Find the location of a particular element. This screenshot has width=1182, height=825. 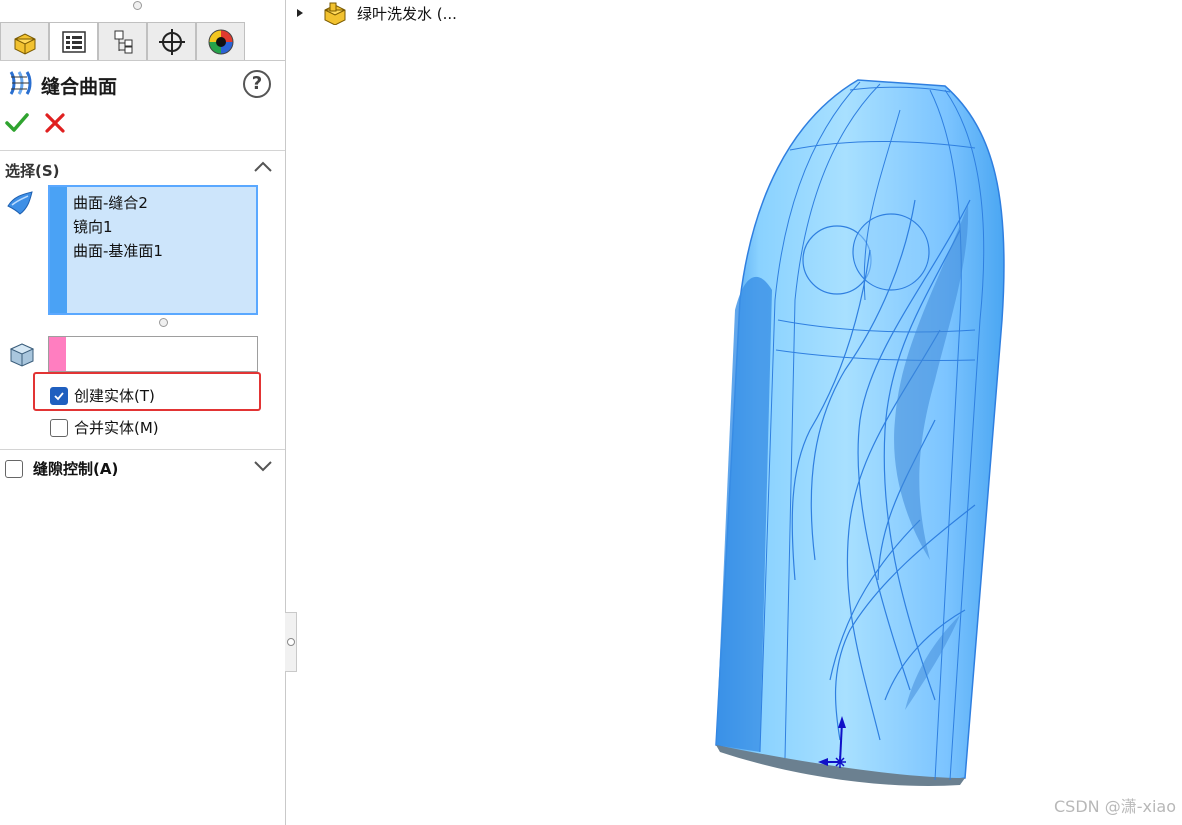

body-selection-box is located at coordinates (153, 354).